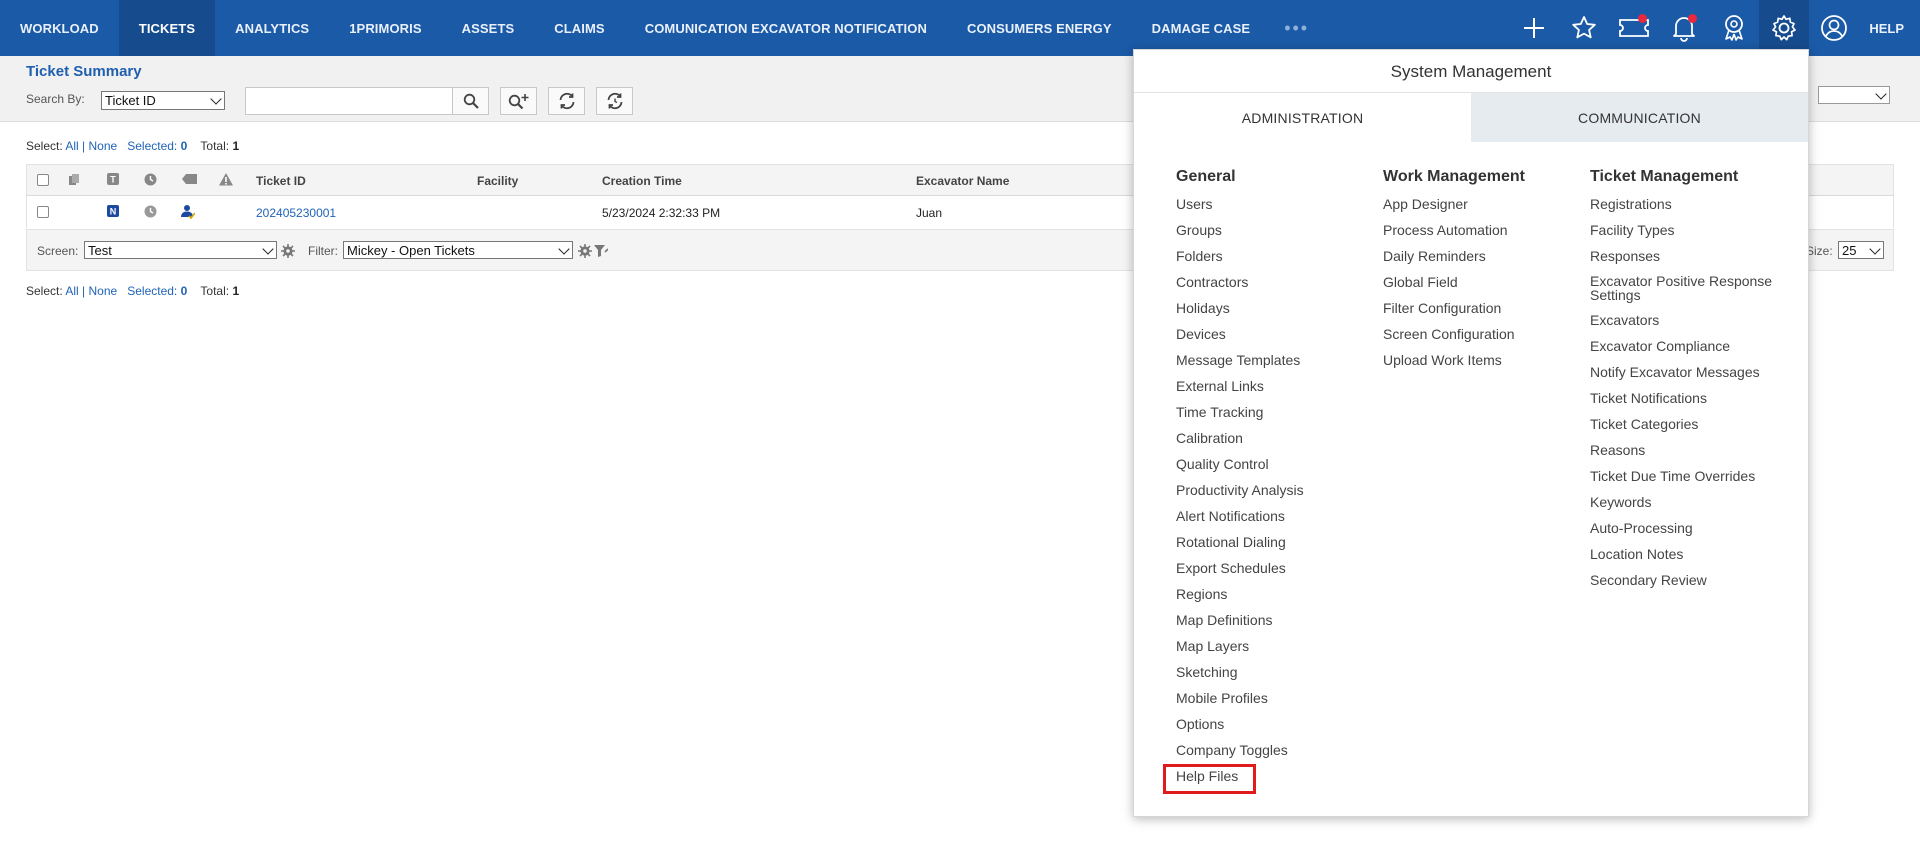 The width and height of the screenshot is (1920, 853). What do you see at coordinates (1734, 28) in the screenshot?
I see `award-icon` at bounding box center [1734, 28].